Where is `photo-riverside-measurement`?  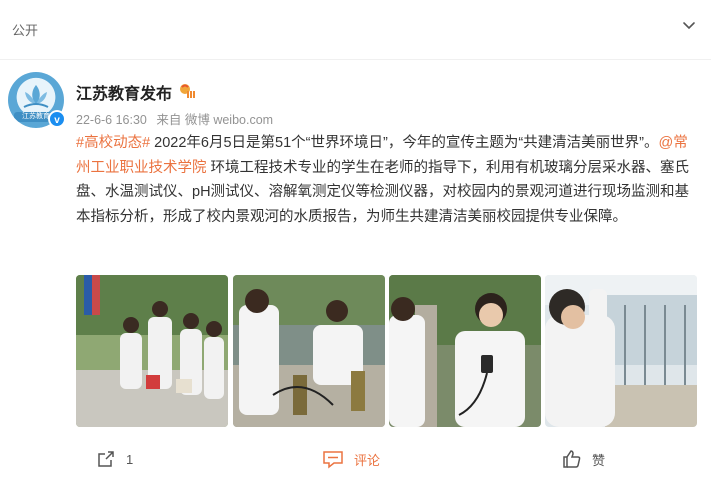
photo-riverside-measurement is located at coordinates (309, 351).